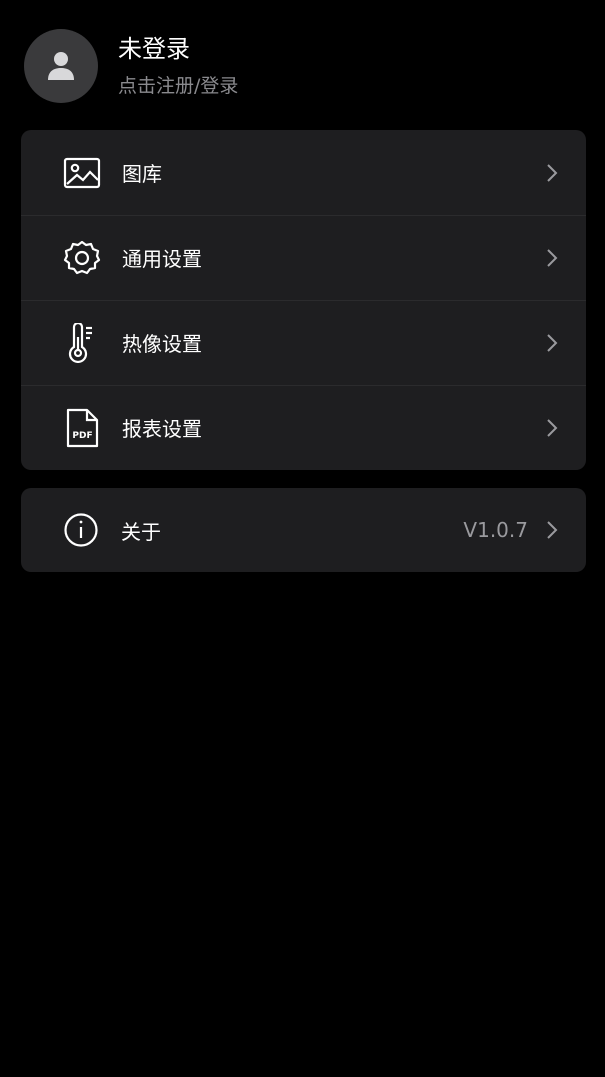  What do you see at coordinates (178, 66) in the screenshot?
I see `profile-text: 未登录 点击注册/登录` at bounding box center [178, 66].